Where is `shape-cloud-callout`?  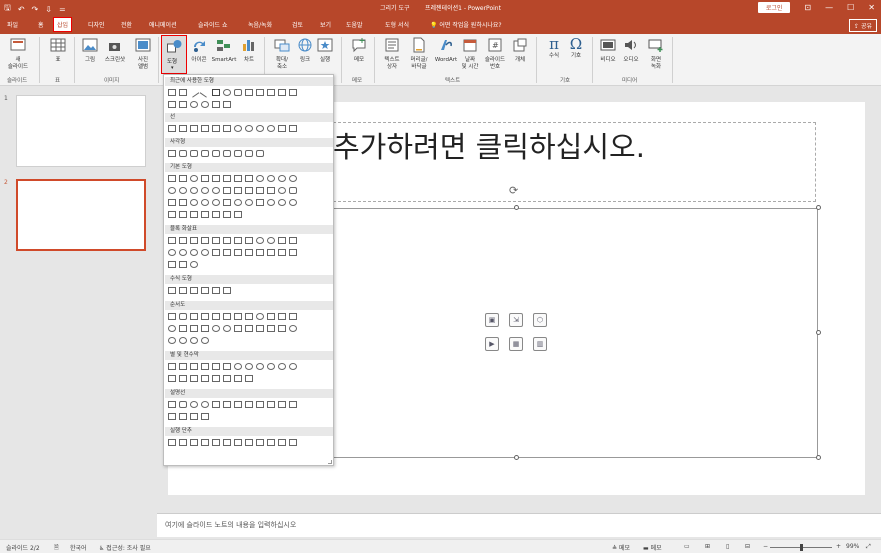
shape-cloud-callout is located at coordinates (205, 404).